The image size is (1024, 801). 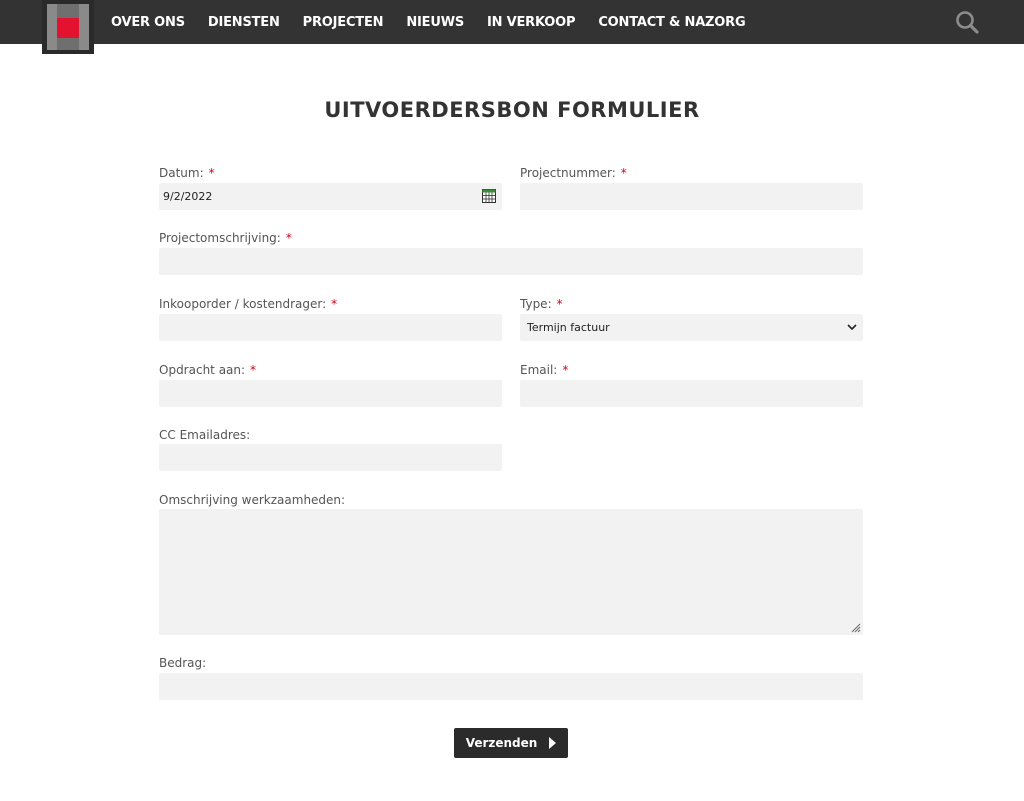 I want to click on logo-red-square, so click(x=68, y=28).